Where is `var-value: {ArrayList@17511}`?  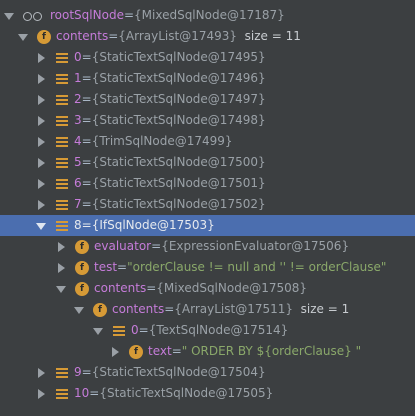 var-value: {ArrayList@17511} is located at coordinates (234, 309).